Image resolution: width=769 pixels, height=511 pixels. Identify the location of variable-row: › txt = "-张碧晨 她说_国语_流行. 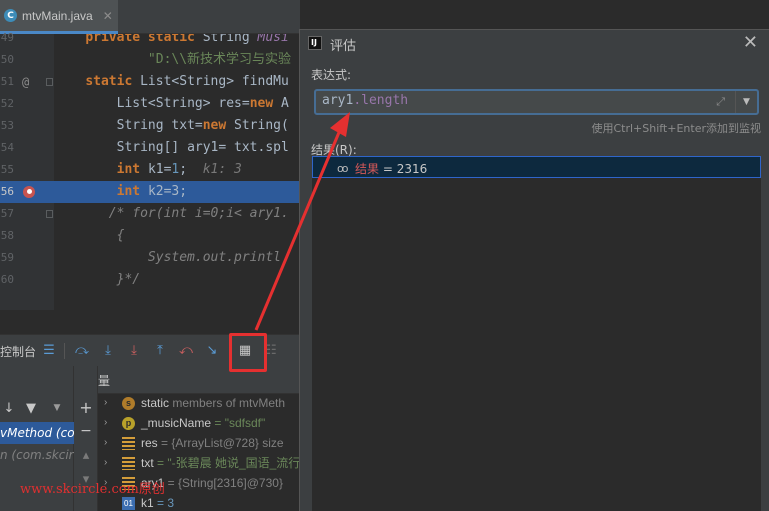
(199, 463).